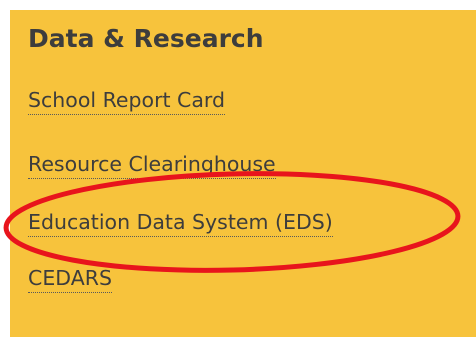  I want to click on link-resource-clearinghouse: Resource Clearinghouse, so click(152, 165).